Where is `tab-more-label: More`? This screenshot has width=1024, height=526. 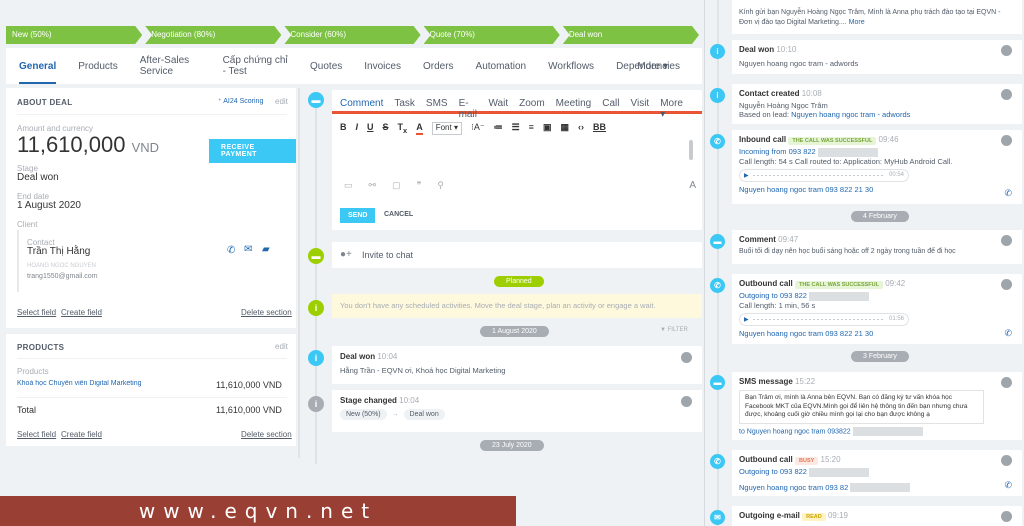 tab-more-label: More is located at coordinates (649, 66).